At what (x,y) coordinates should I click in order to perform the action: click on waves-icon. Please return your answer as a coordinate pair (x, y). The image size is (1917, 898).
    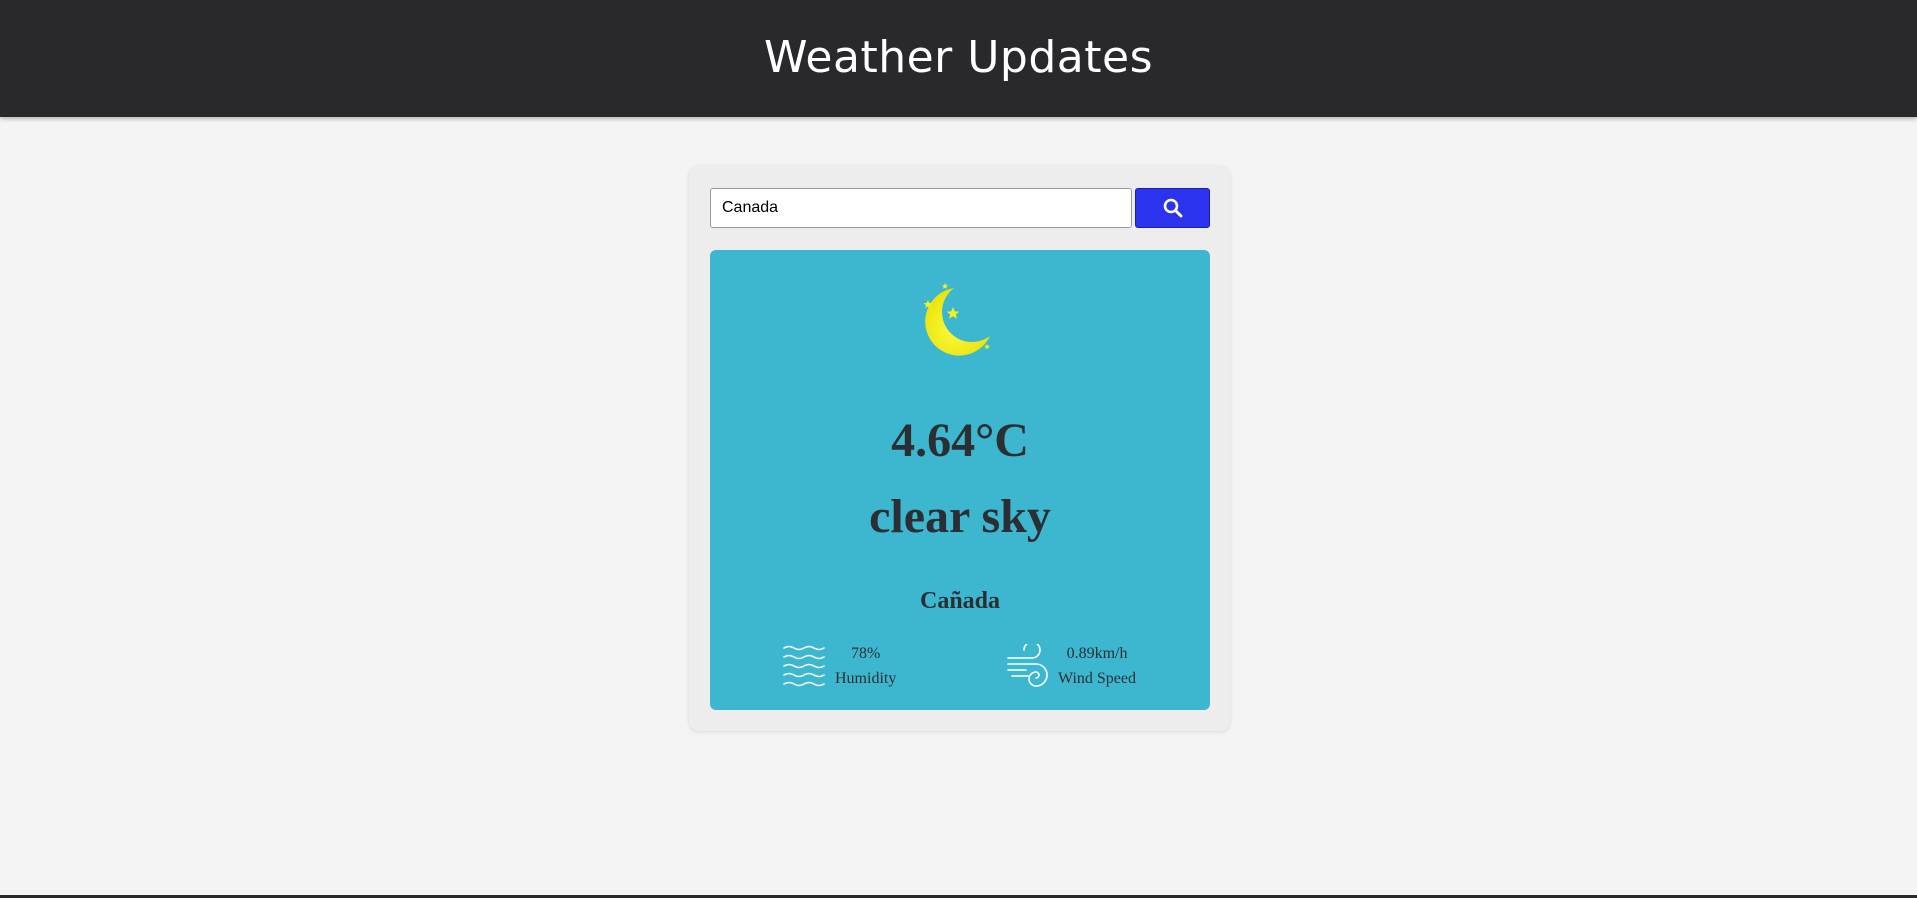
    Looking at the image, I should click on (804, 666).